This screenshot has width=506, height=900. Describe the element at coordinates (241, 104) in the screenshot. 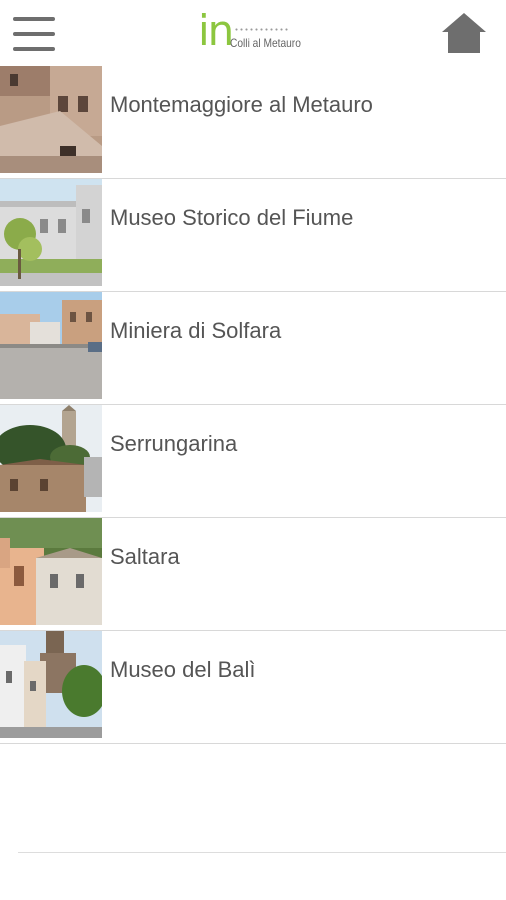

I see `place-name: Montemaggiore al Metauro` at that location.